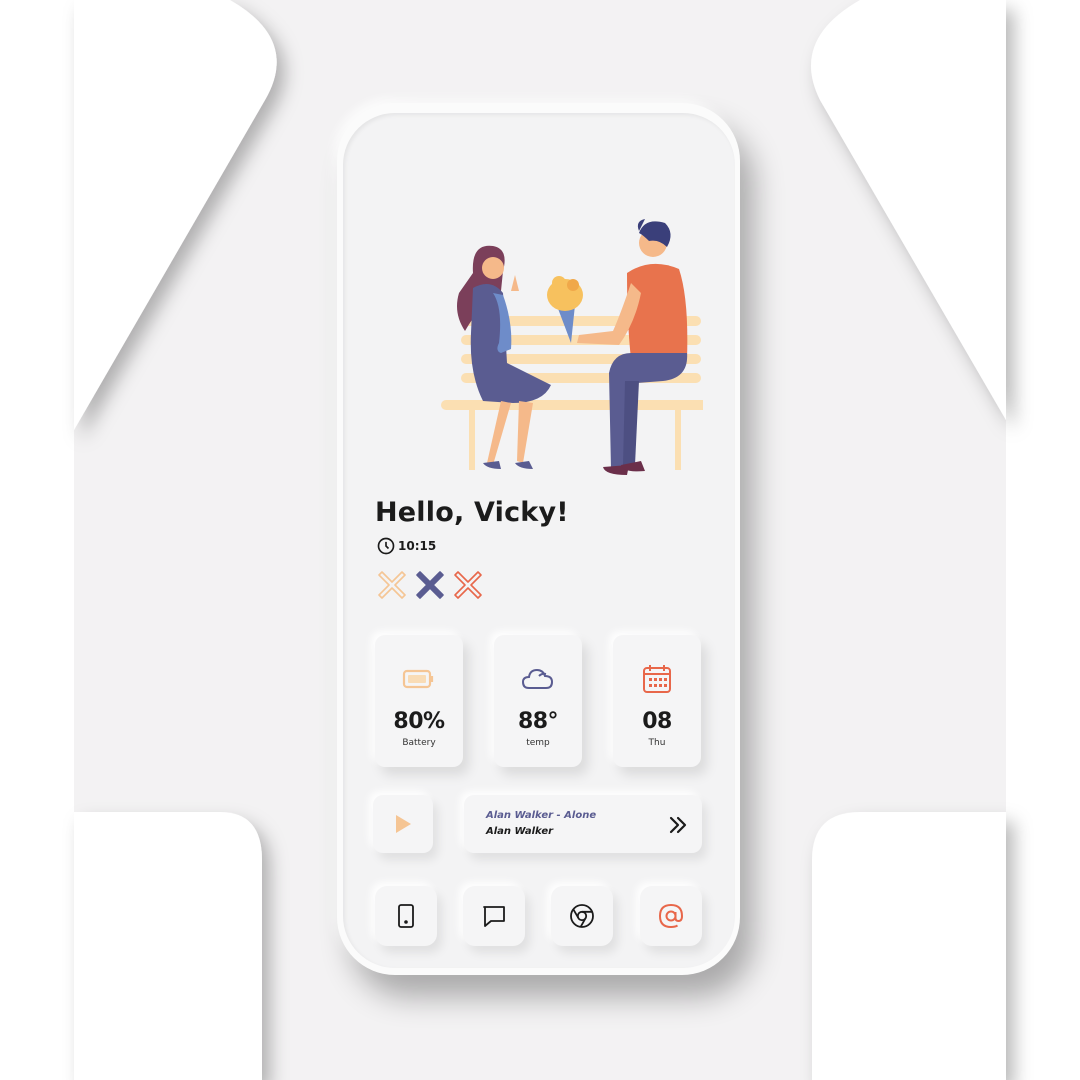 The width and height of the screenshot is (1080, 1080). I want to click on calendar-icon, so click(657, 679).